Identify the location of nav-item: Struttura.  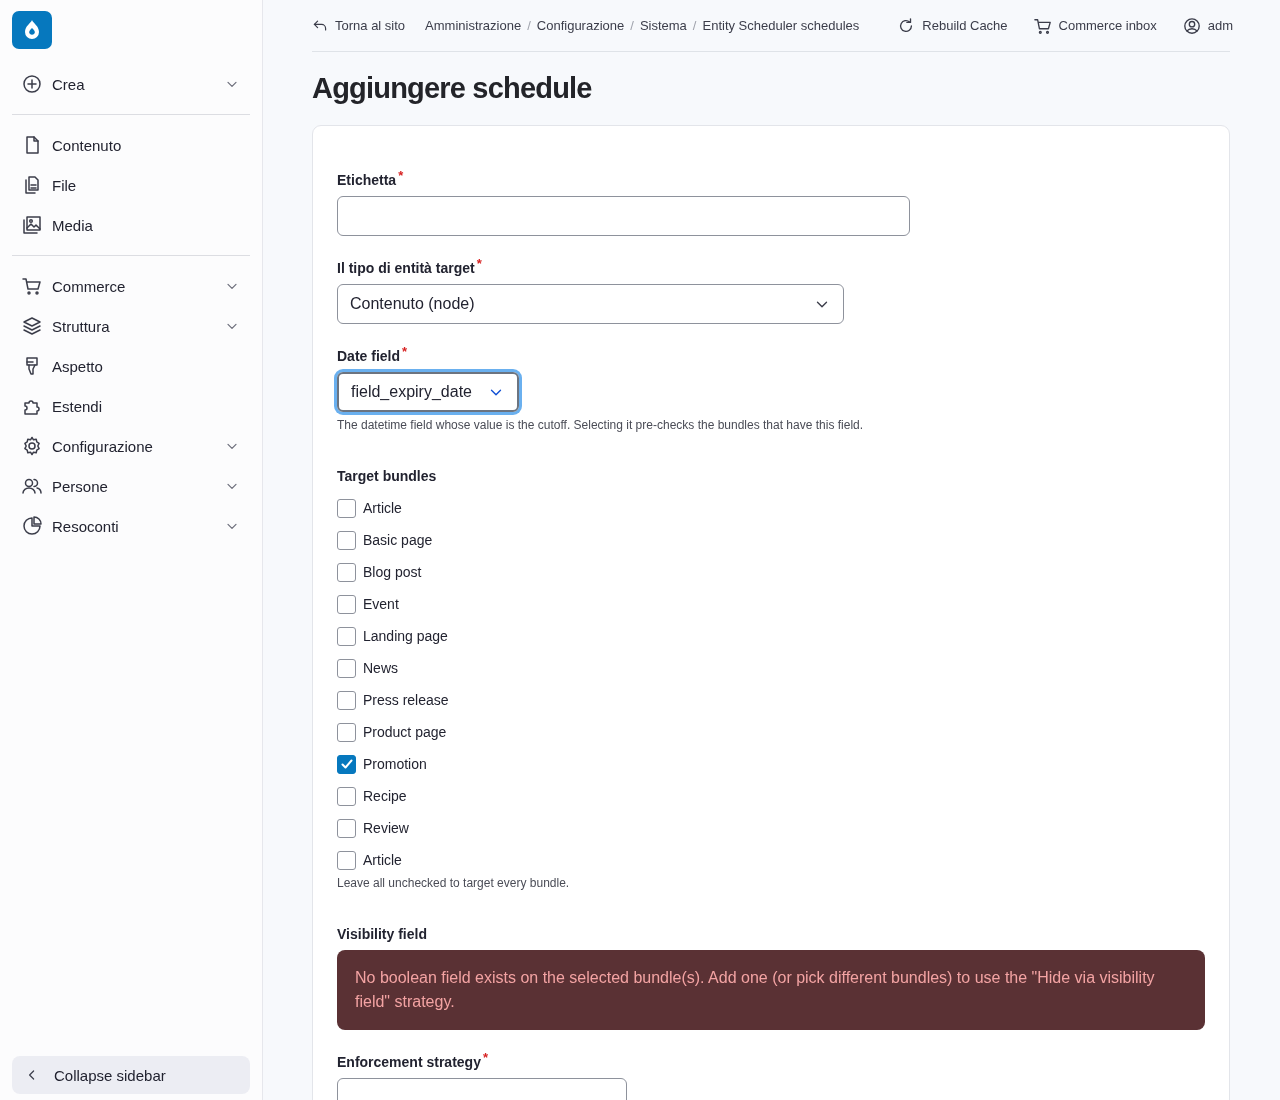
(131, 326).